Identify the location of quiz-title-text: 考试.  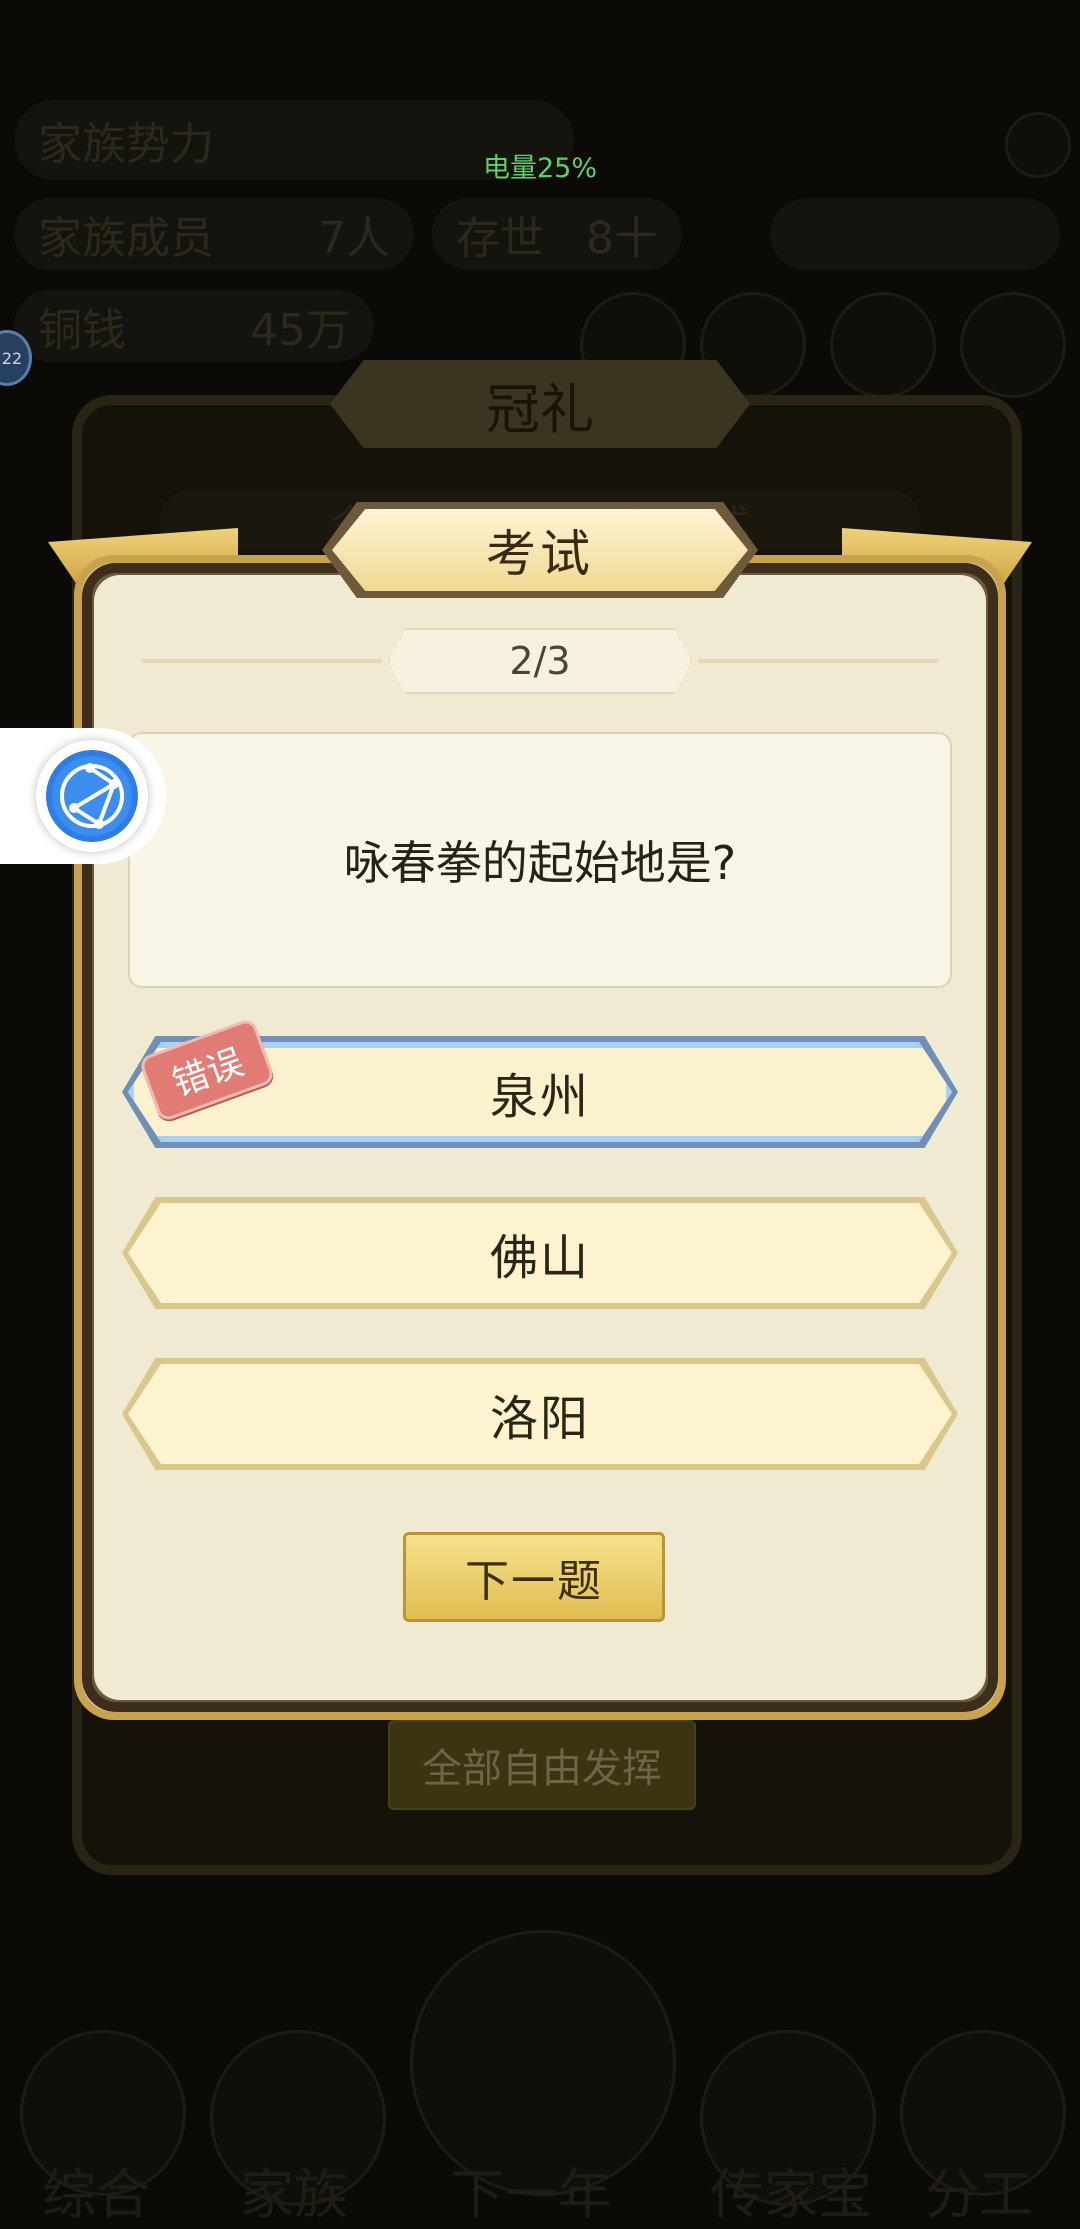
(540, 554).